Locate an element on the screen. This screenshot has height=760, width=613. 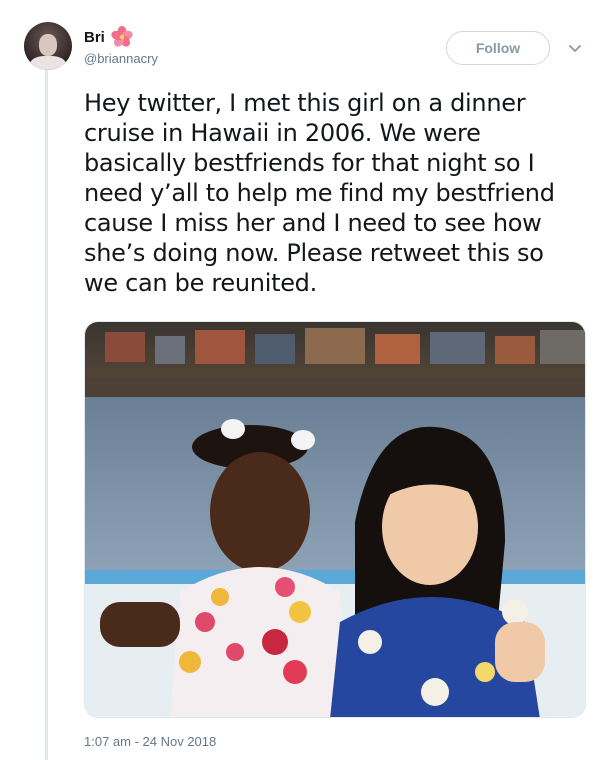
boat-railing is located at coordinates (335, 577).